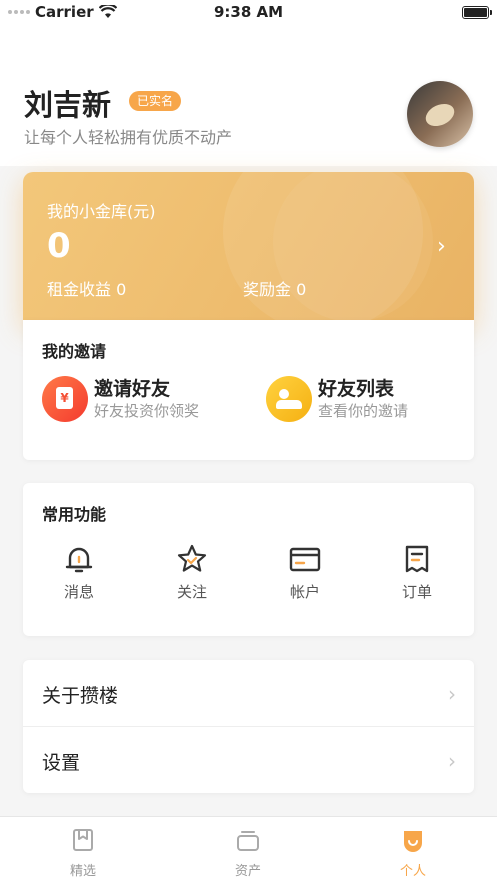 The image size is (497, 883). Describe the element at coordinates (65, 399) in the screenshot. I see `red-envelope-icon` at that location.